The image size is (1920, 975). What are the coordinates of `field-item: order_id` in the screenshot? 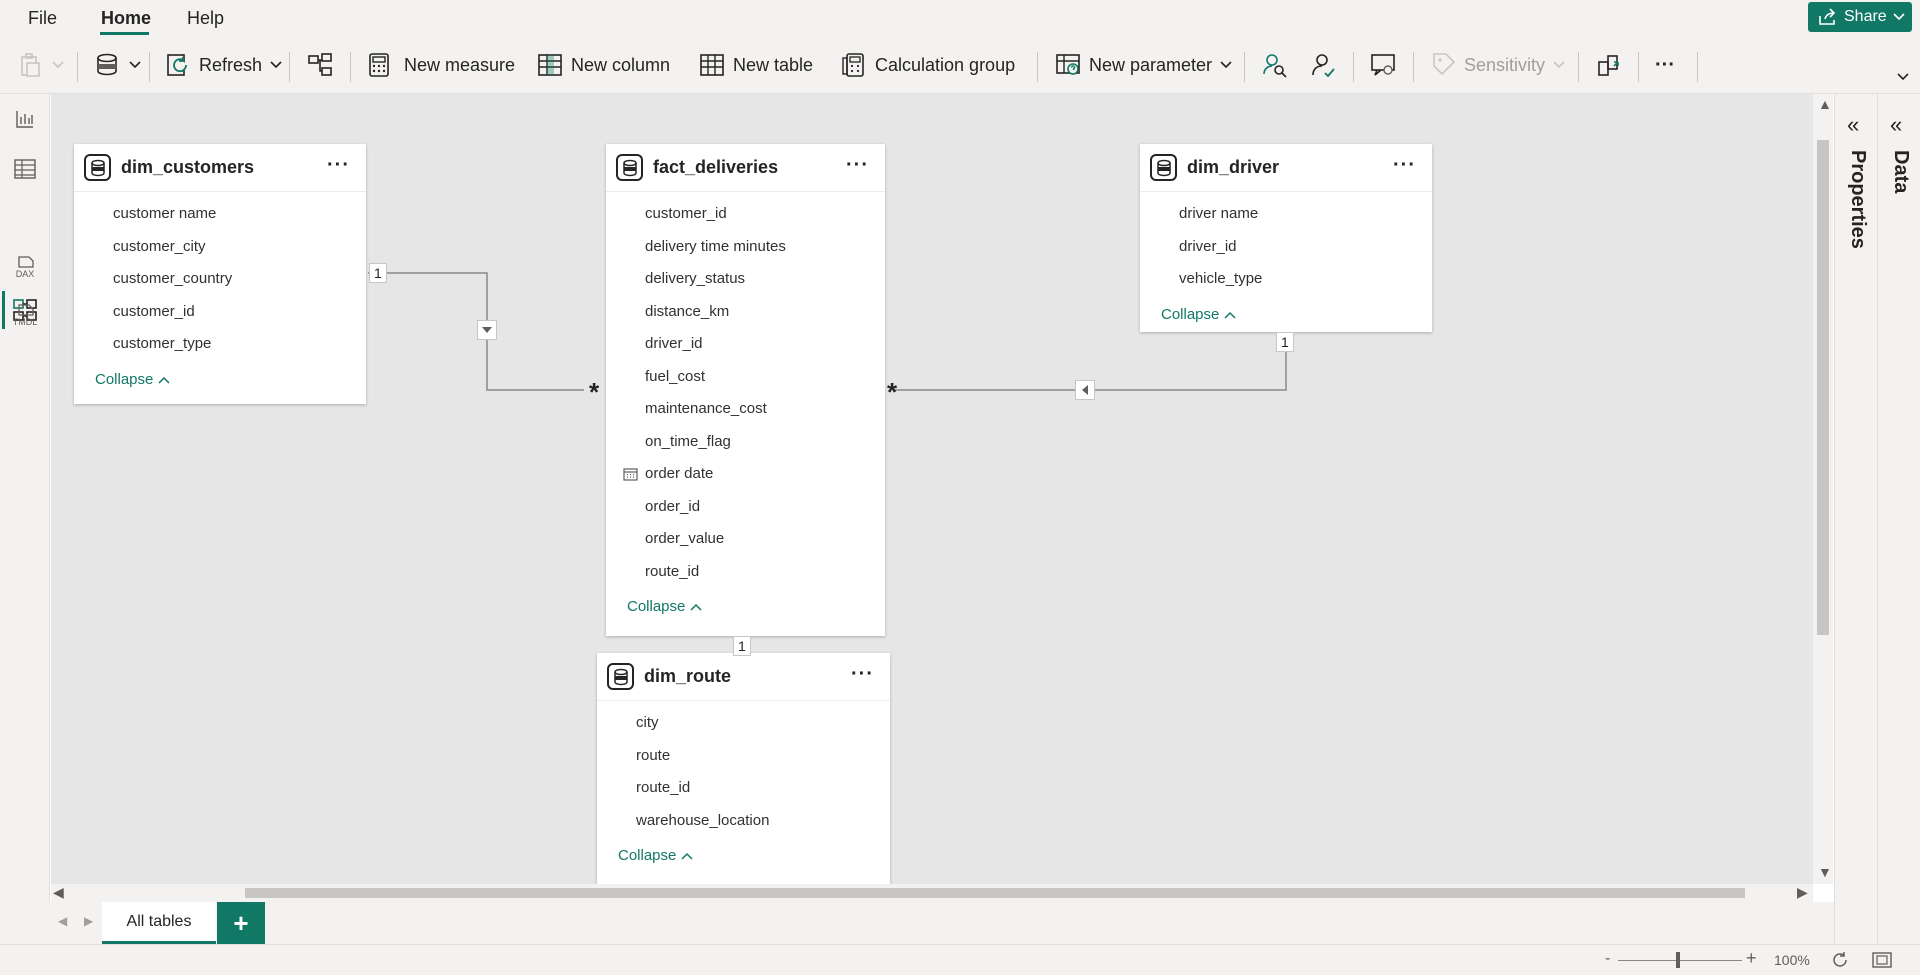 It's located at (745, 507).